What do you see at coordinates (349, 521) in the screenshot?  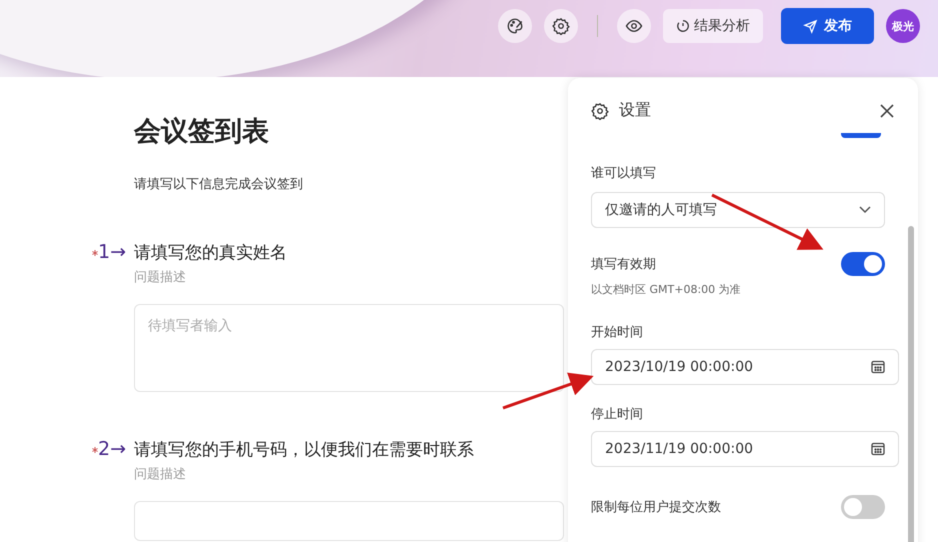 I see `answer-field` at bounding box center [349, 521].